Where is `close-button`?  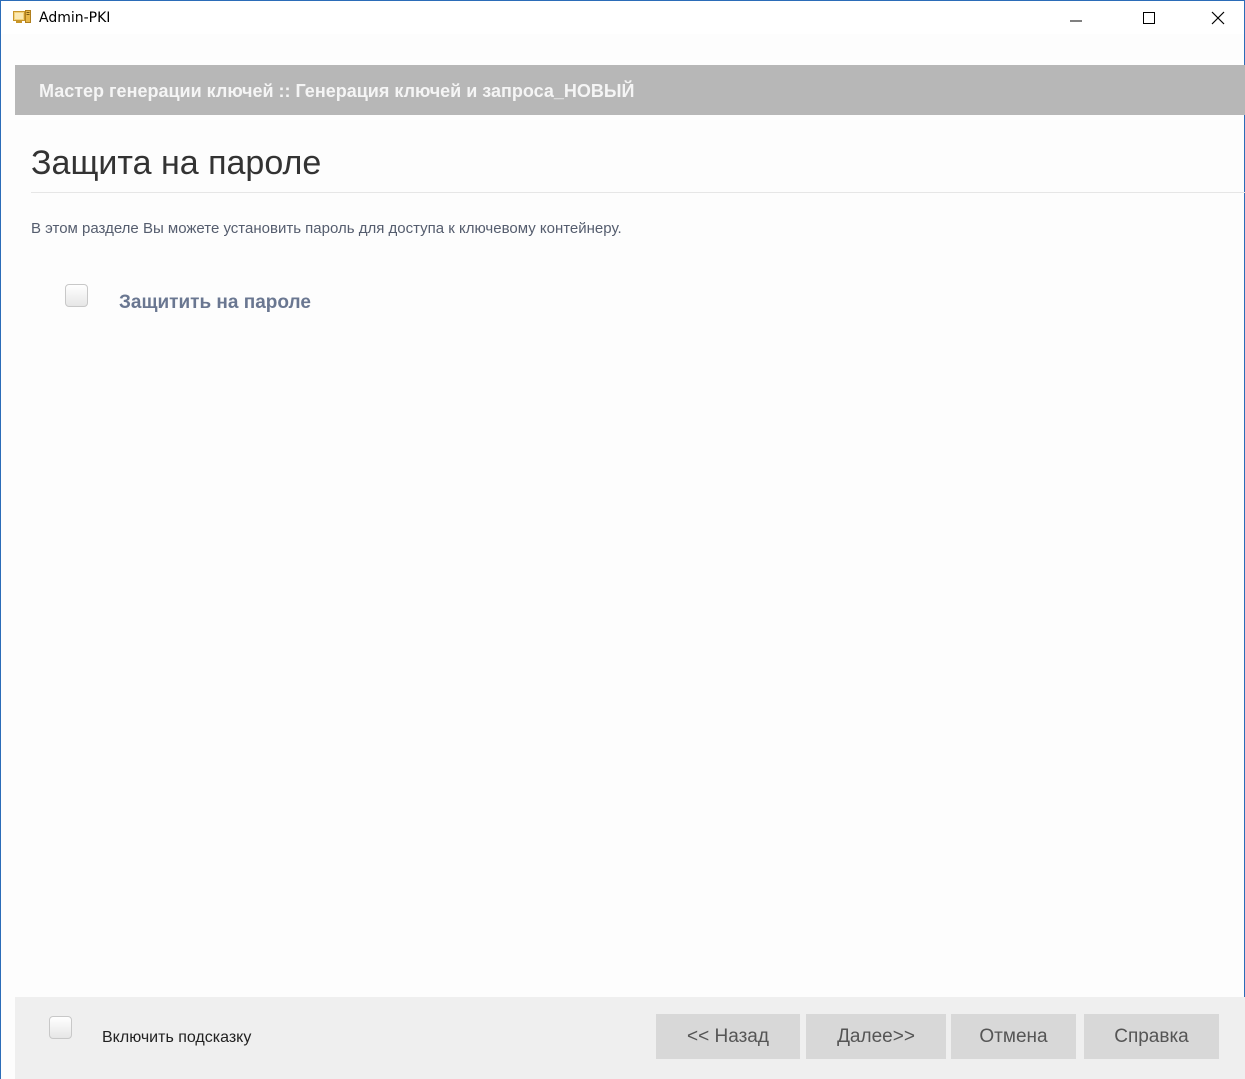
close-button is located at coordinates (1218, 17).